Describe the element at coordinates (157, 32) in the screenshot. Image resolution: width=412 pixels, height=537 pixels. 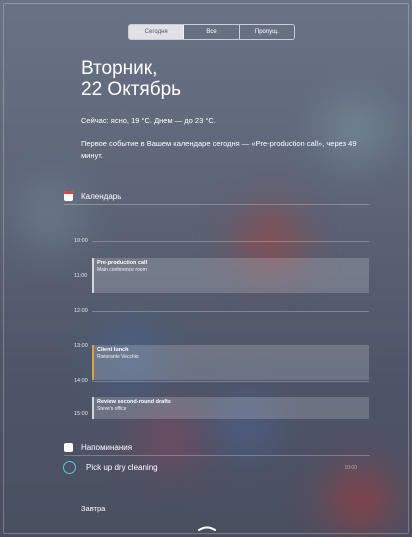
I see `tab-today: Сегодня` at that location.